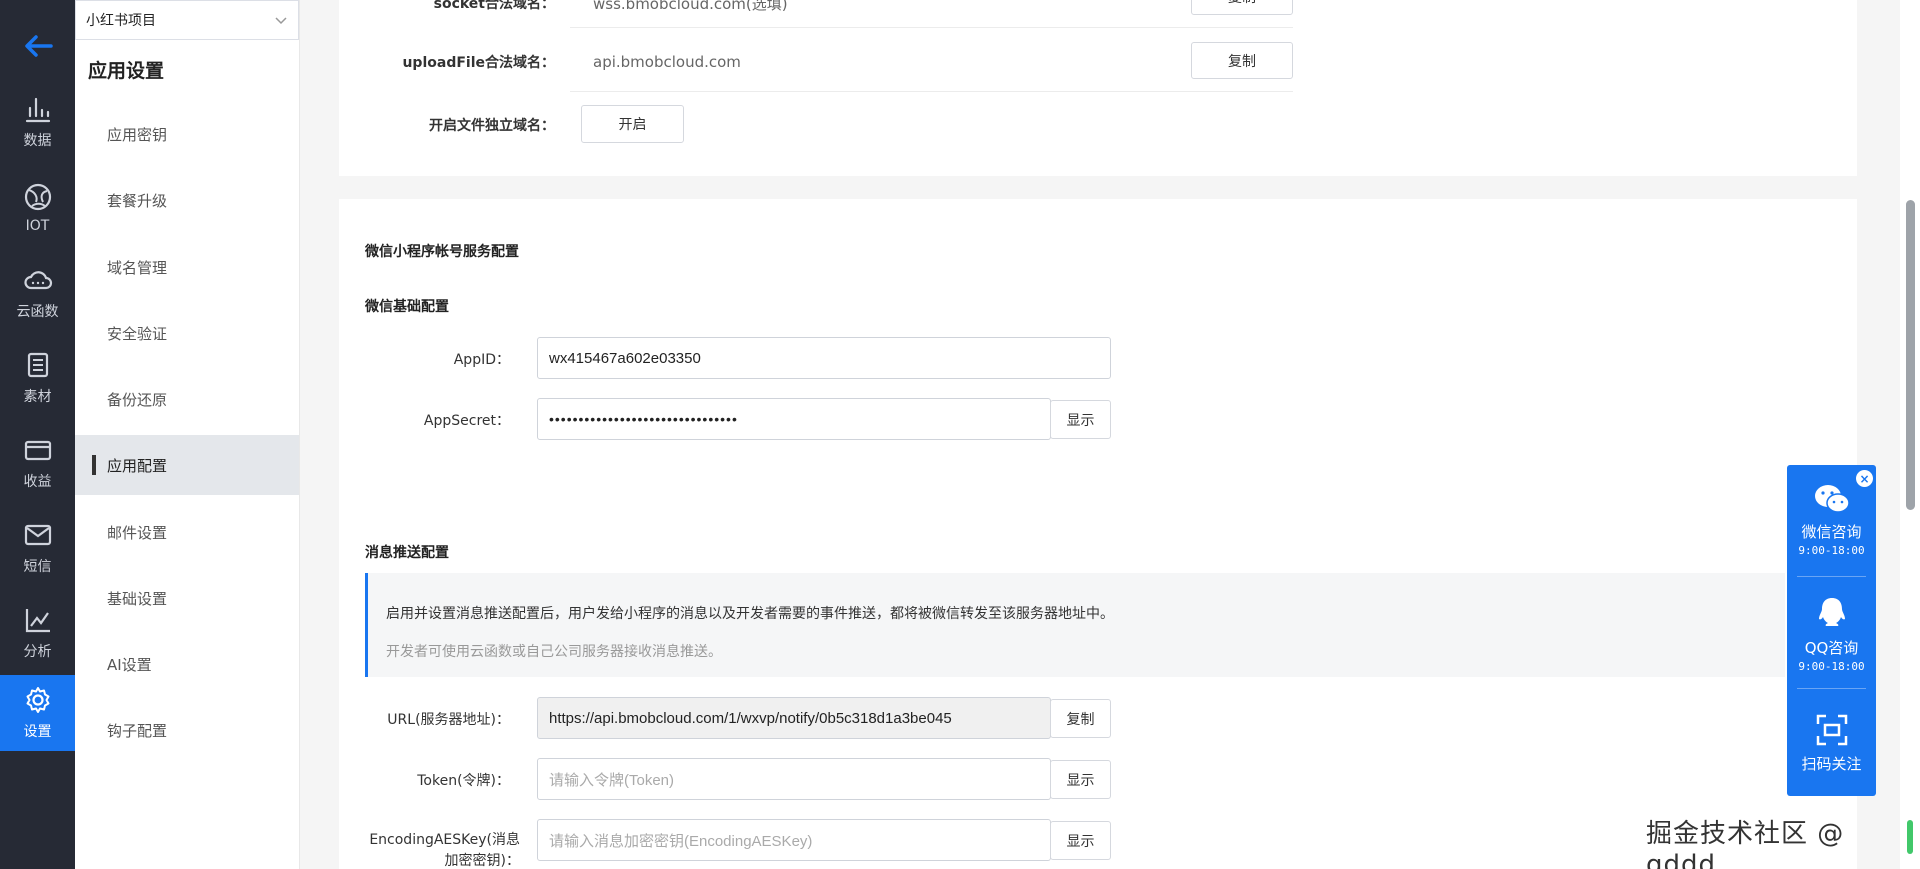 This screenshot has width=1920, height=869. I want to click on submenu-title: 应用设置, so click(126, 71).